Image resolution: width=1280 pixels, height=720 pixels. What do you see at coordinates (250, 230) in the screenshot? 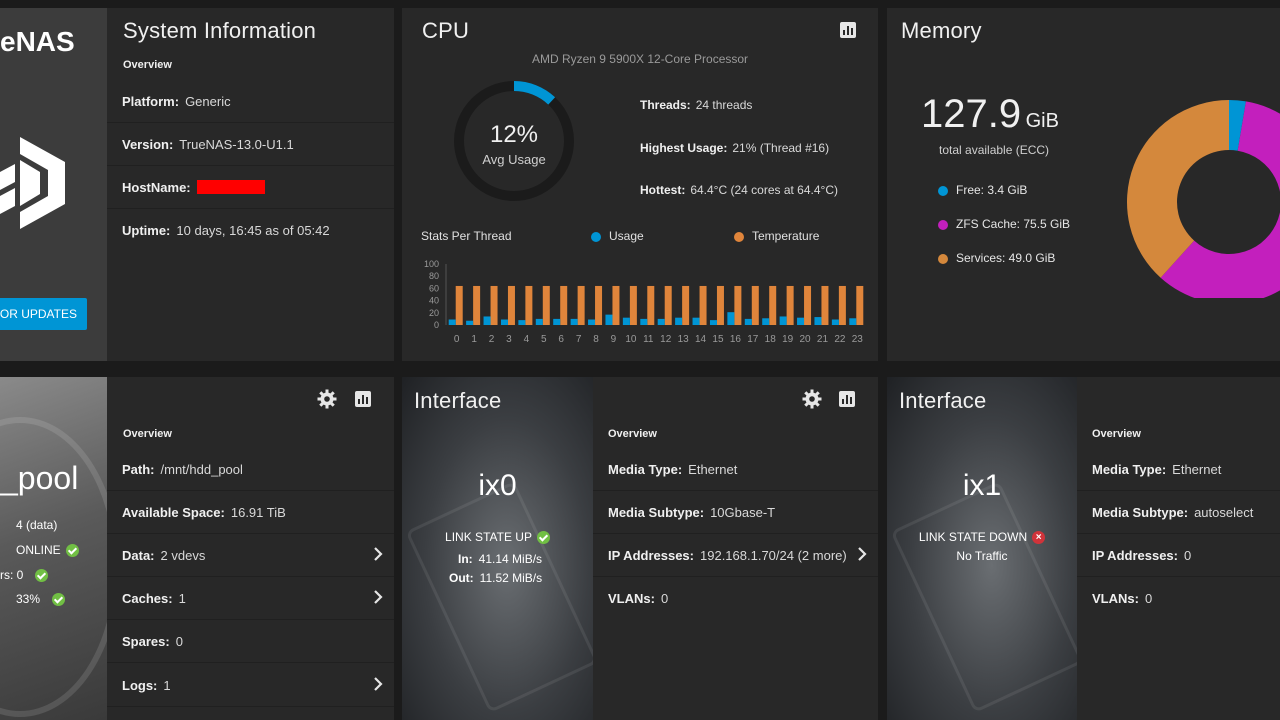
I see `system-row-uptime: Uptime: 10 days, 16:45 as of 05:42` at bounding box center [250, 230].